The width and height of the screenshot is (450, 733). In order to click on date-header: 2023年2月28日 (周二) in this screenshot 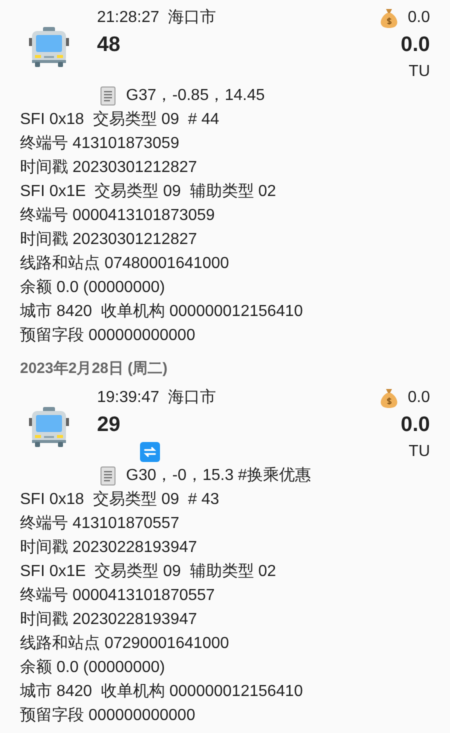, I will do `click(94, 369)`.